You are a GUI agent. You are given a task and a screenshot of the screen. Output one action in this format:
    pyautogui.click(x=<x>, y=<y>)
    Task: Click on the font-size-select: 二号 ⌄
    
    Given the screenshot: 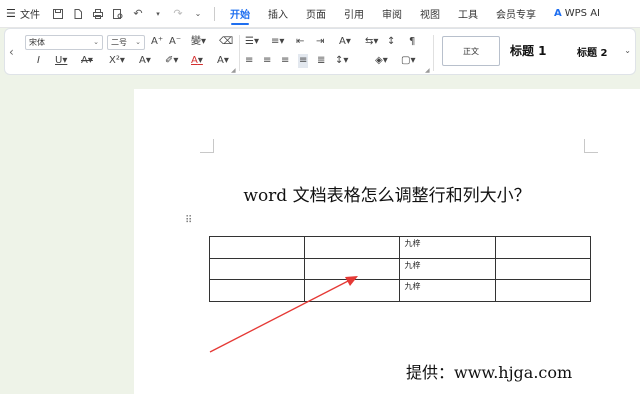 What is the action you would take?
    pyautogui.click(x=126, y=42)
    